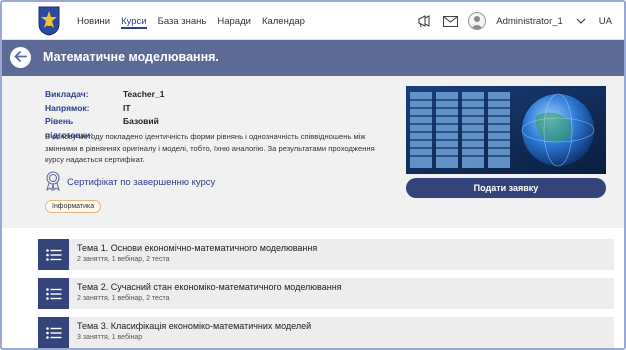  I want to click on megaphone-icon, so click(424, 21).